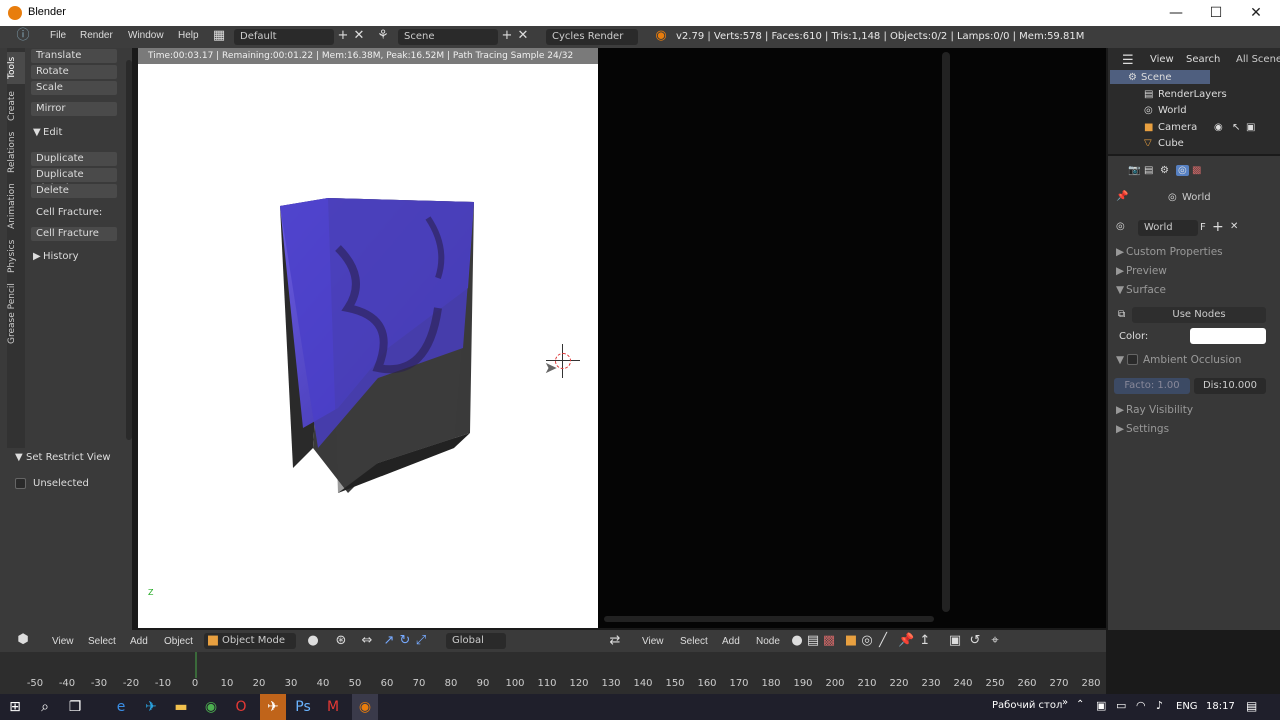 Image resolution: width=1280 pixels, height=720 pixels. Describe the element at coordinates (1199, 315) in the screenshot. I see `use-nodes-button: Use Nodes` at that location.